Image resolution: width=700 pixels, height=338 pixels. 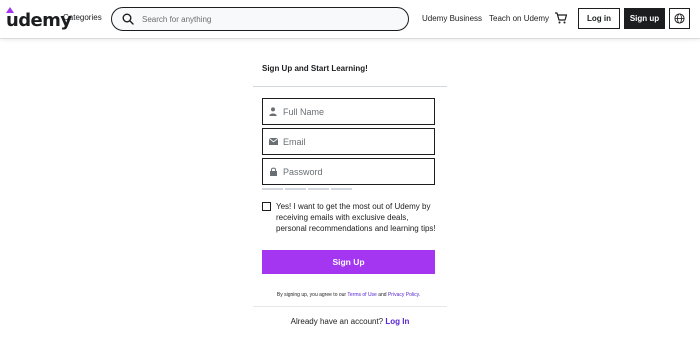 What do you see at coordinates (403, 295) in the screenshot?
I see `privacy-policy-link: Privacy Policy` at bounding box center [403, 295].